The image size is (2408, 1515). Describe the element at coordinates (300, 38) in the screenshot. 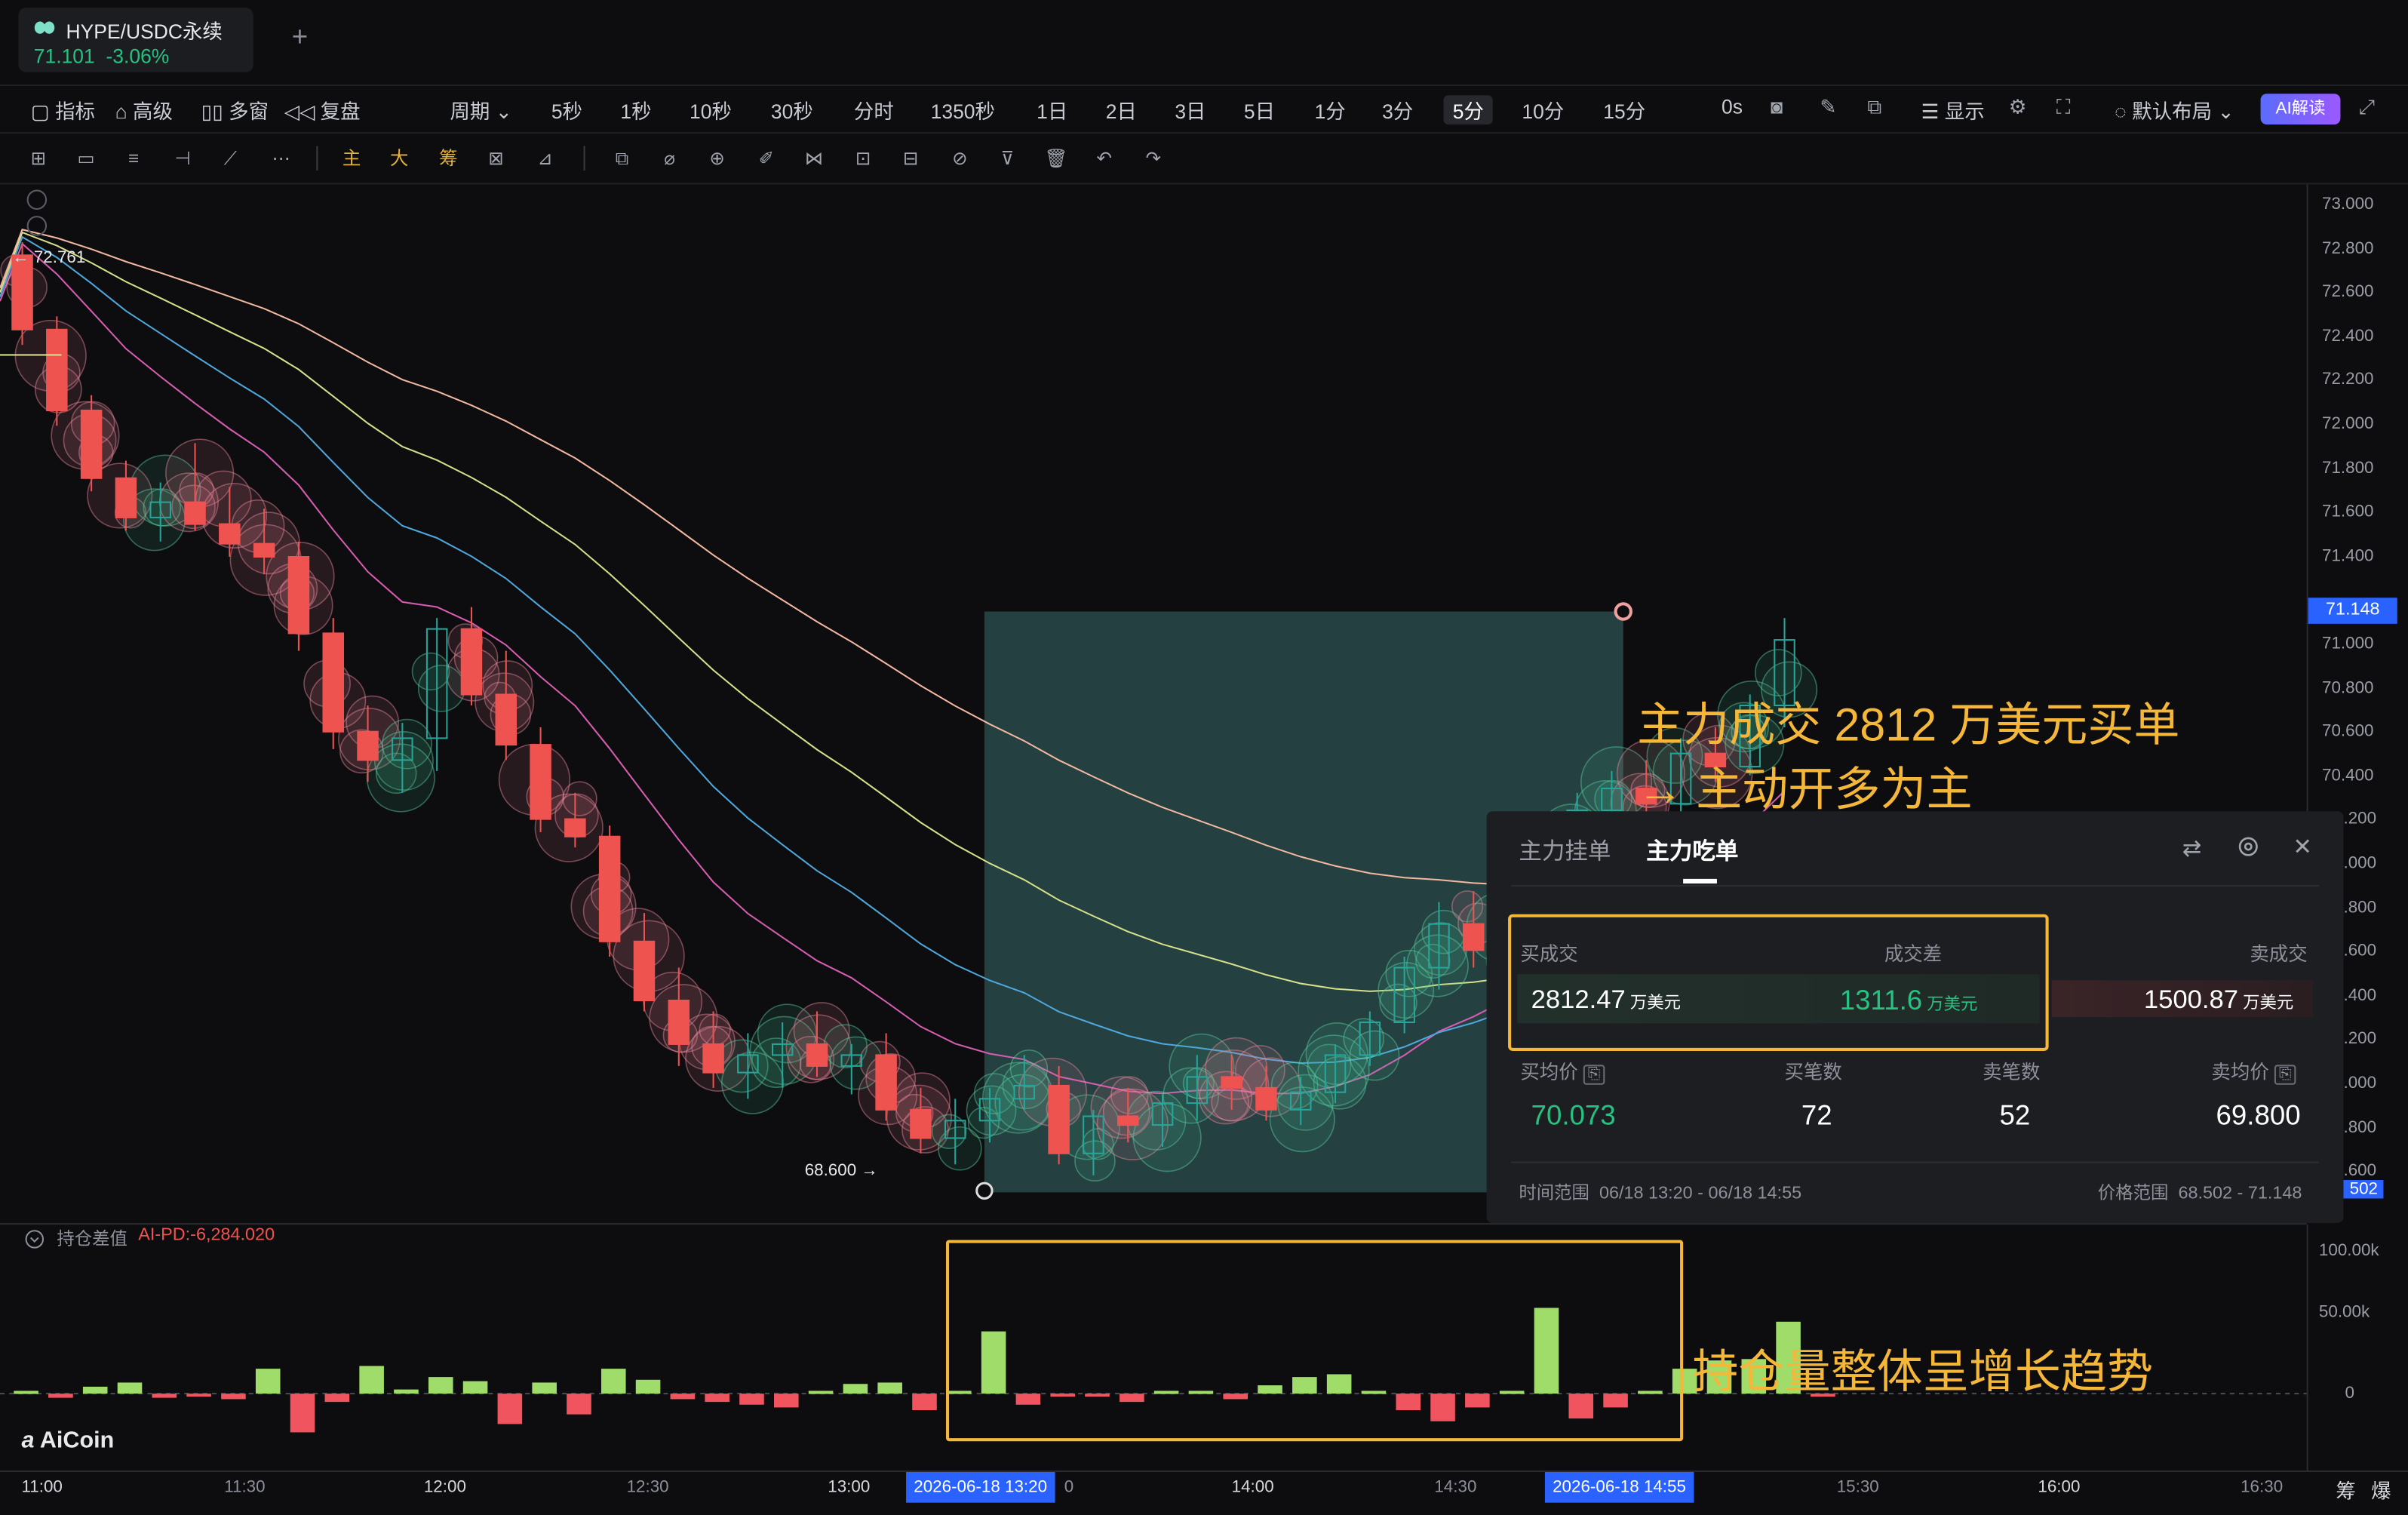

I see `add-tab-button: +` at that location.